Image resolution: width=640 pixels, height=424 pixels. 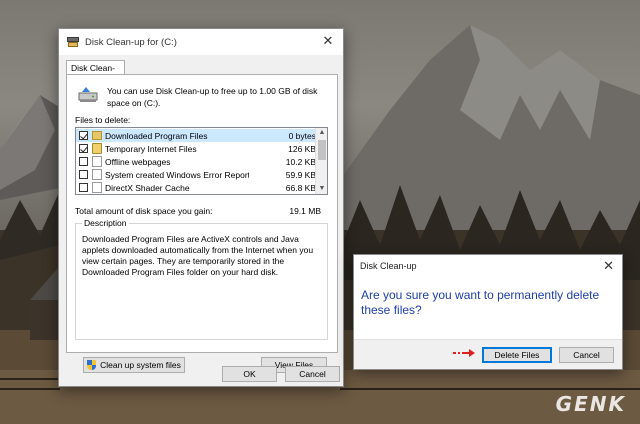 I want to click on list-item: Temporary Internet Files 126 KB, so click(x=196, y=148).